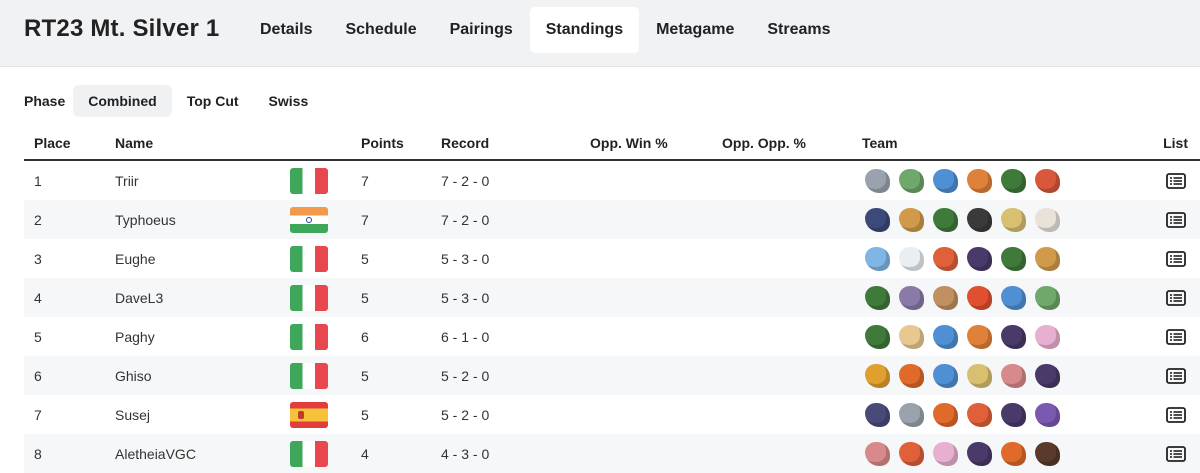  What do you see at coordinates (792, 180) in the screenshot?
I see `opp-opp-cell` at bounding box center [792, 180].